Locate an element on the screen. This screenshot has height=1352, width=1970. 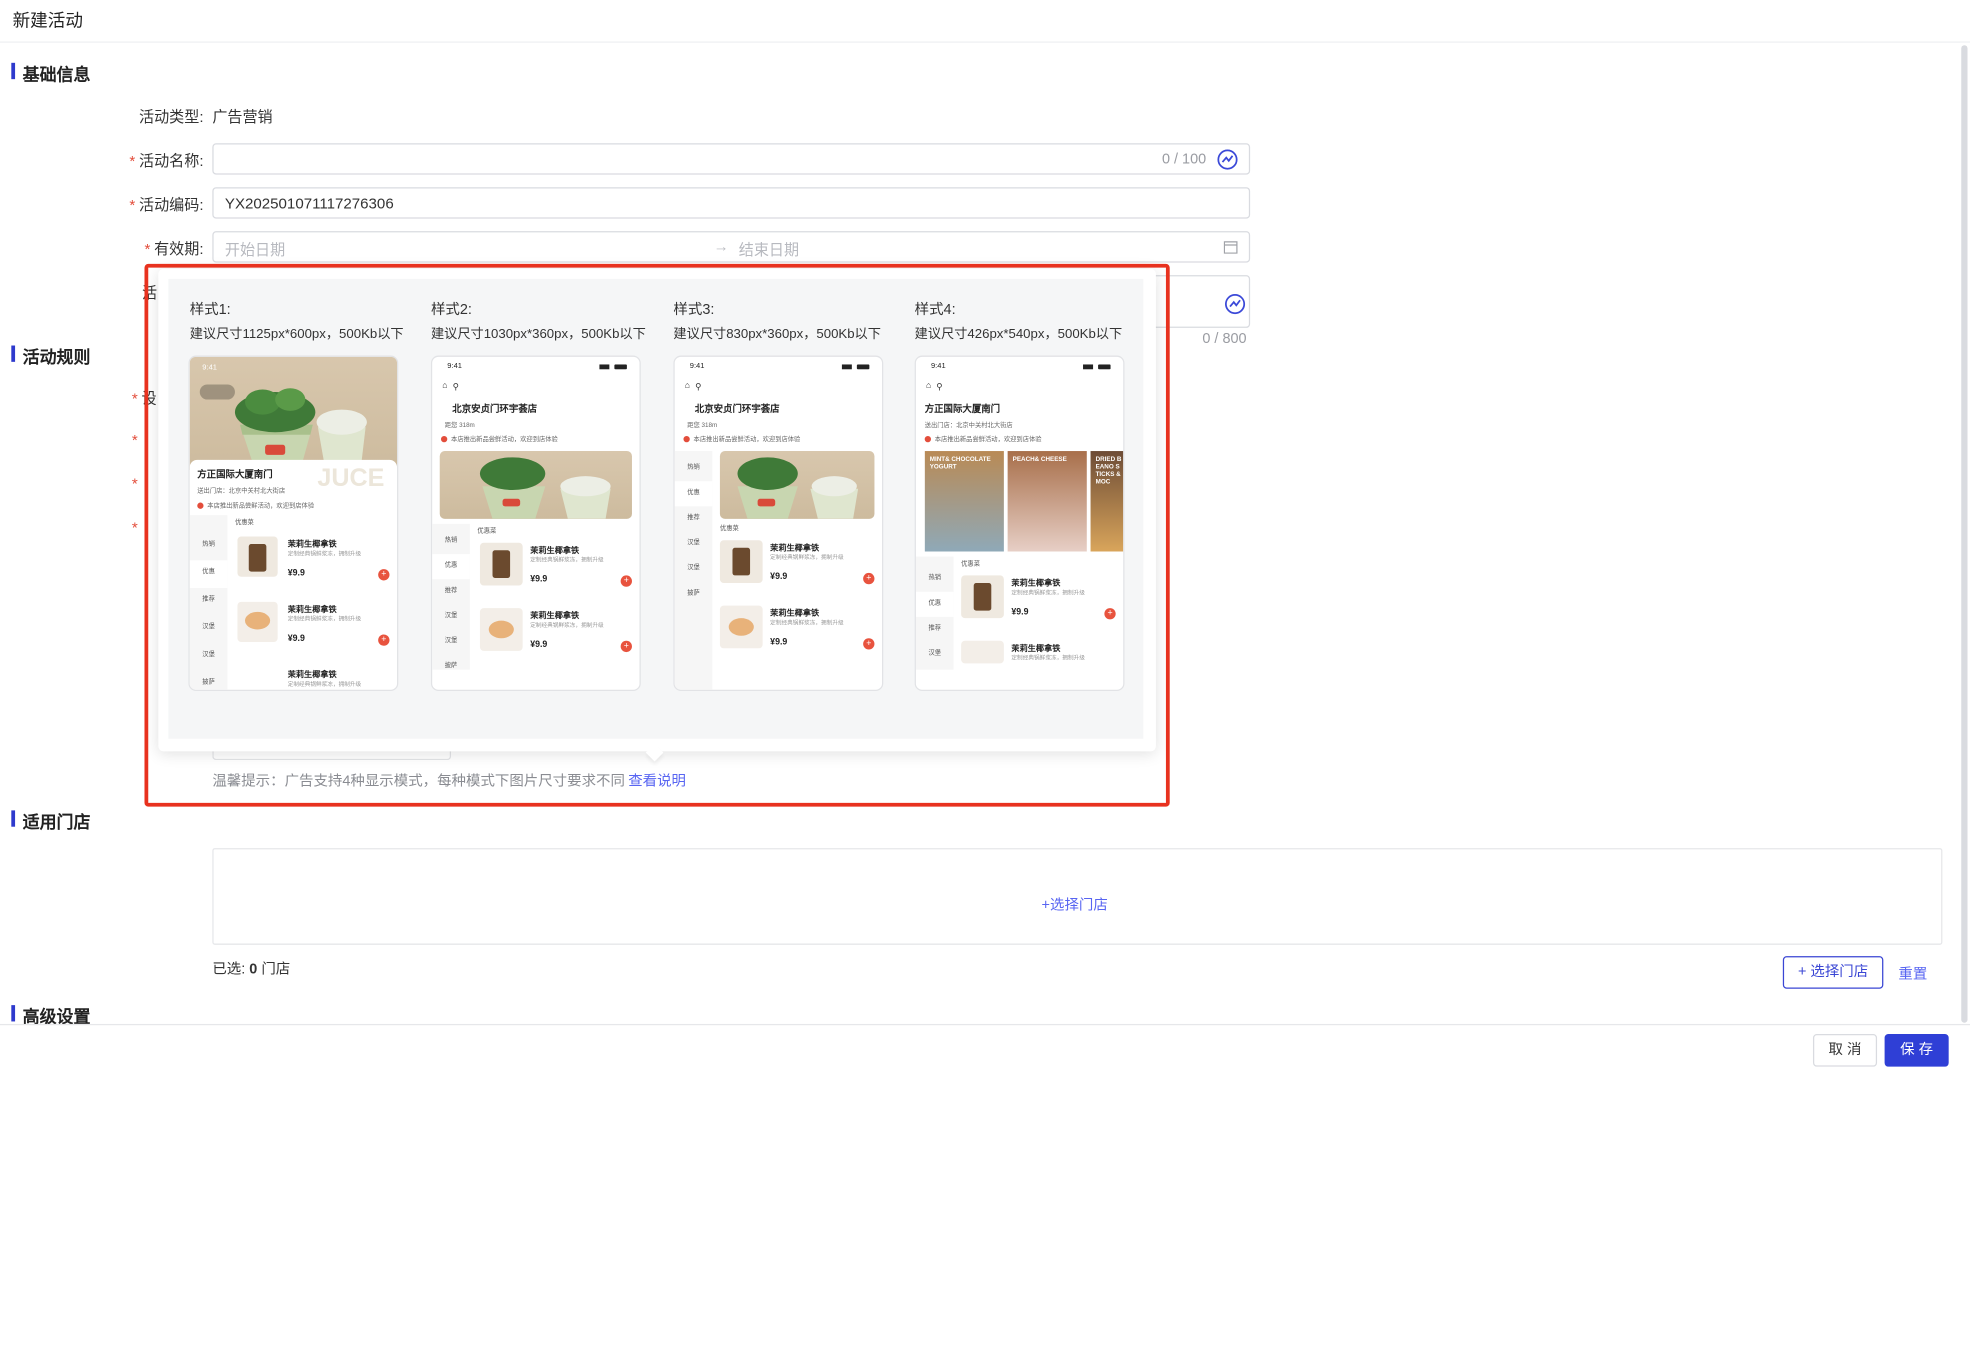
start-date-placeholder: 开始日期 is located at coordinates (255, 249).